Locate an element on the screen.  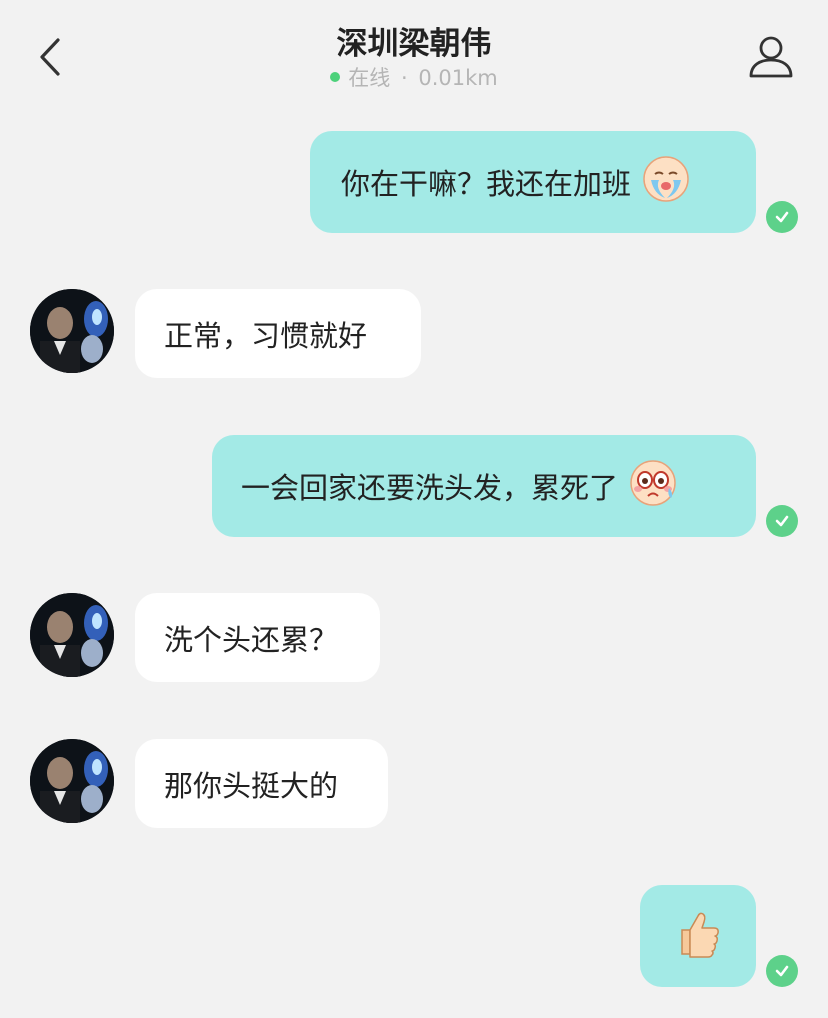
message-bubble-outgoing is located at coordinates (698, 936).